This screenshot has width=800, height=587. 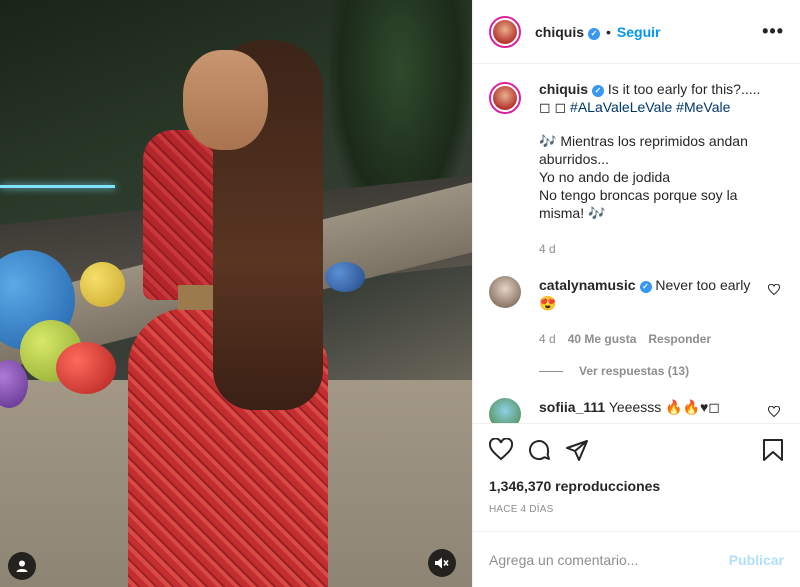 I want to click on head, so click(x=225, y=100).